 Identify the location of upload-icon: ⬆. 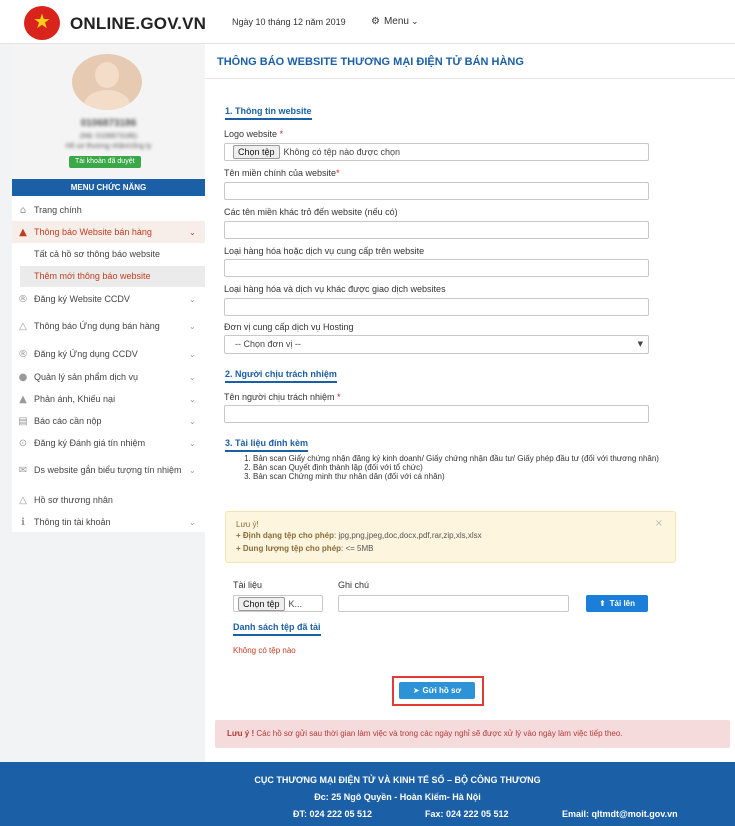
(602, 603).